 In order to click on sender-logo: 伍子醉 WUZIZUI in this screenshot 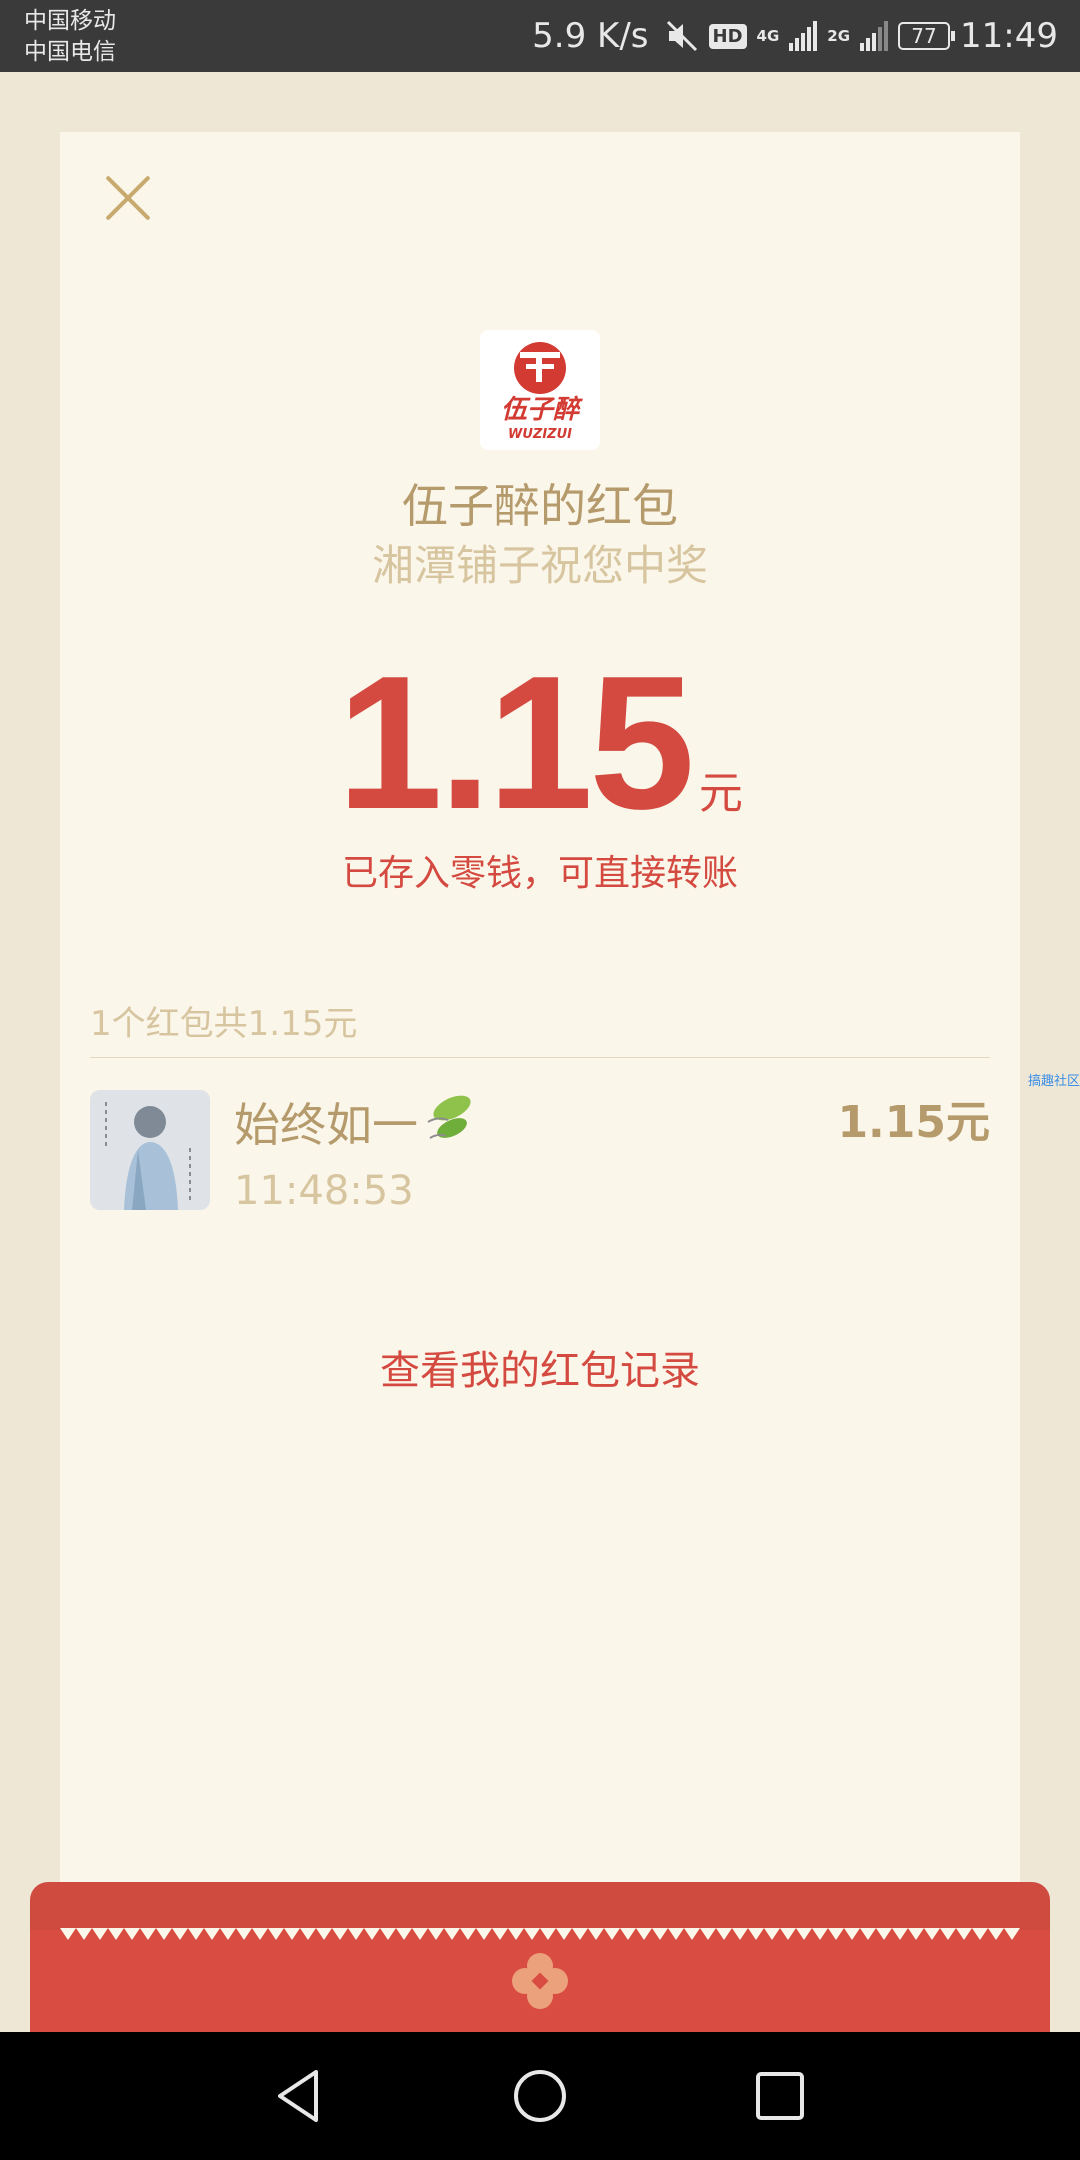, I will do `click(540, 390)`.